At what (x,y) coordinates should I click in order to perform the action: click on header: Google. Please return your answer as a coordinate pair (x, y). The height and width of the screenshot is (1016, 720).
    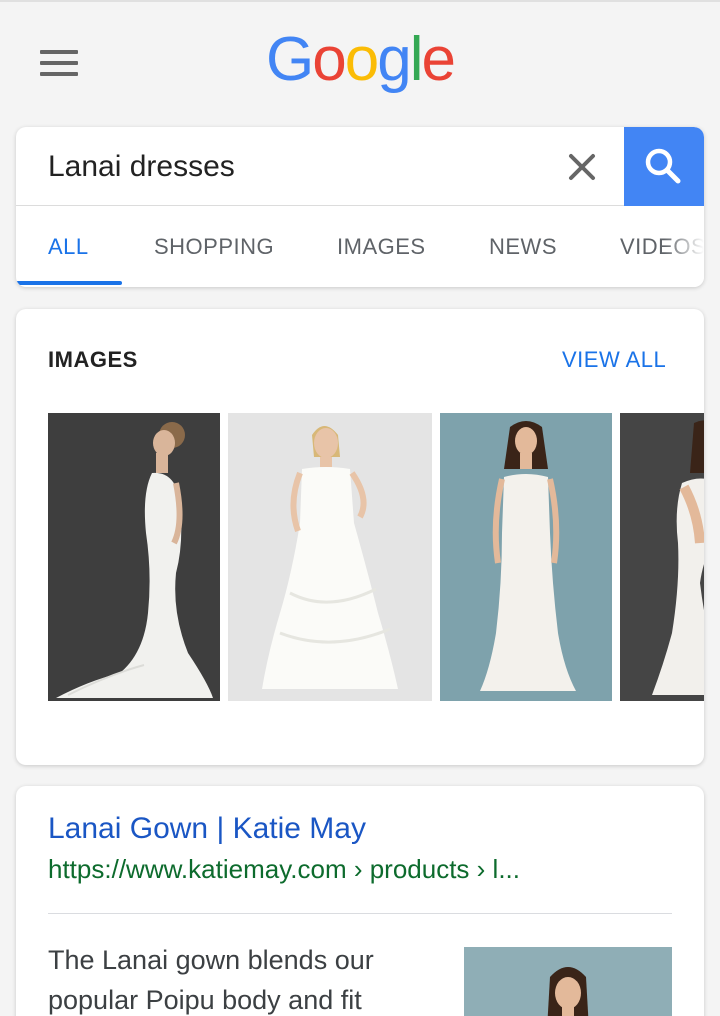
    Looking at the image, I should click on (360, 62).